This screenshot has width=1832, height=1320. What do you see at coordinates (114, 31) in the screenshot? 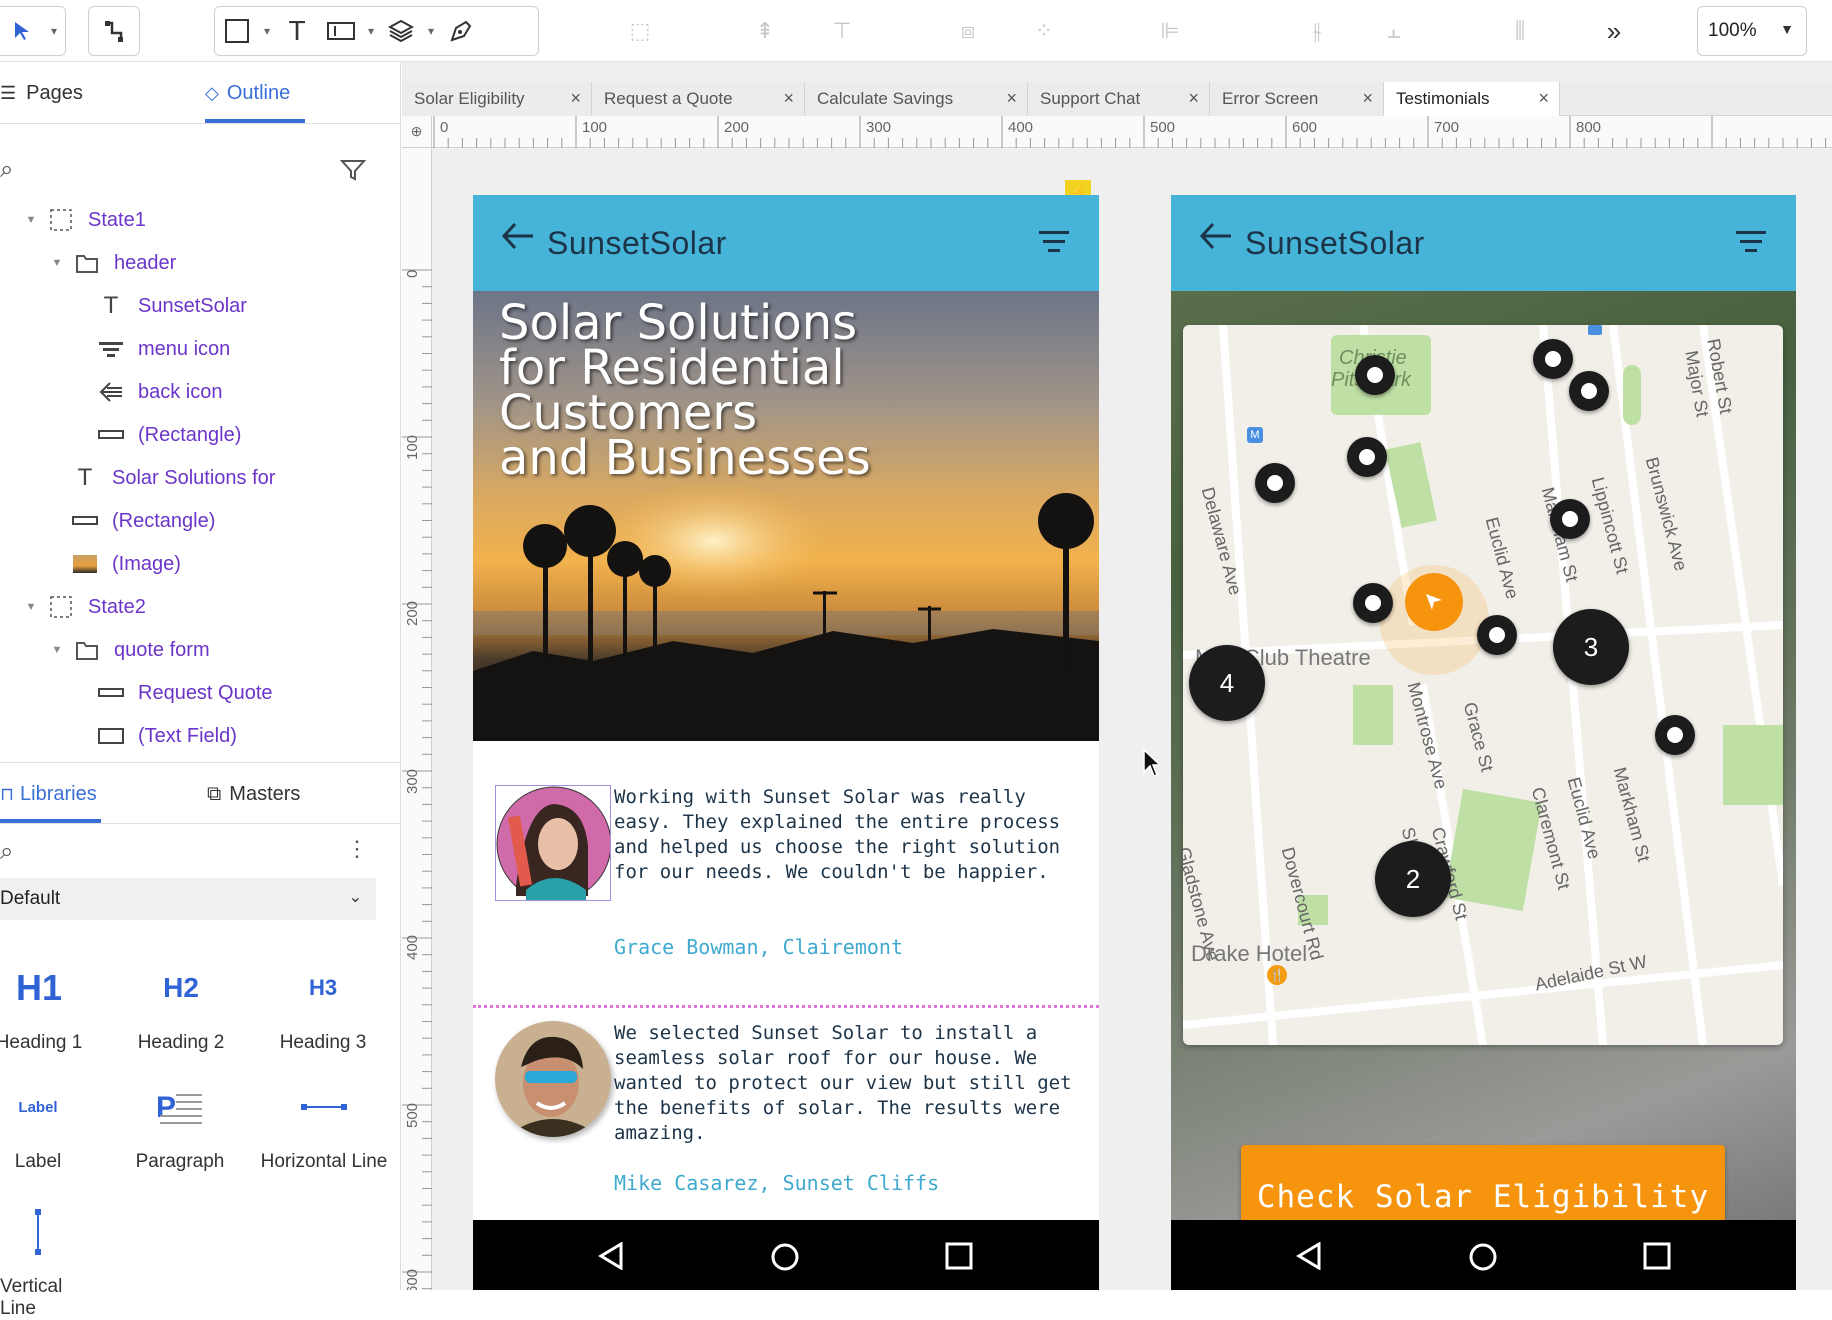
I see `connector-tool-button` at bounding box center [114, 31].